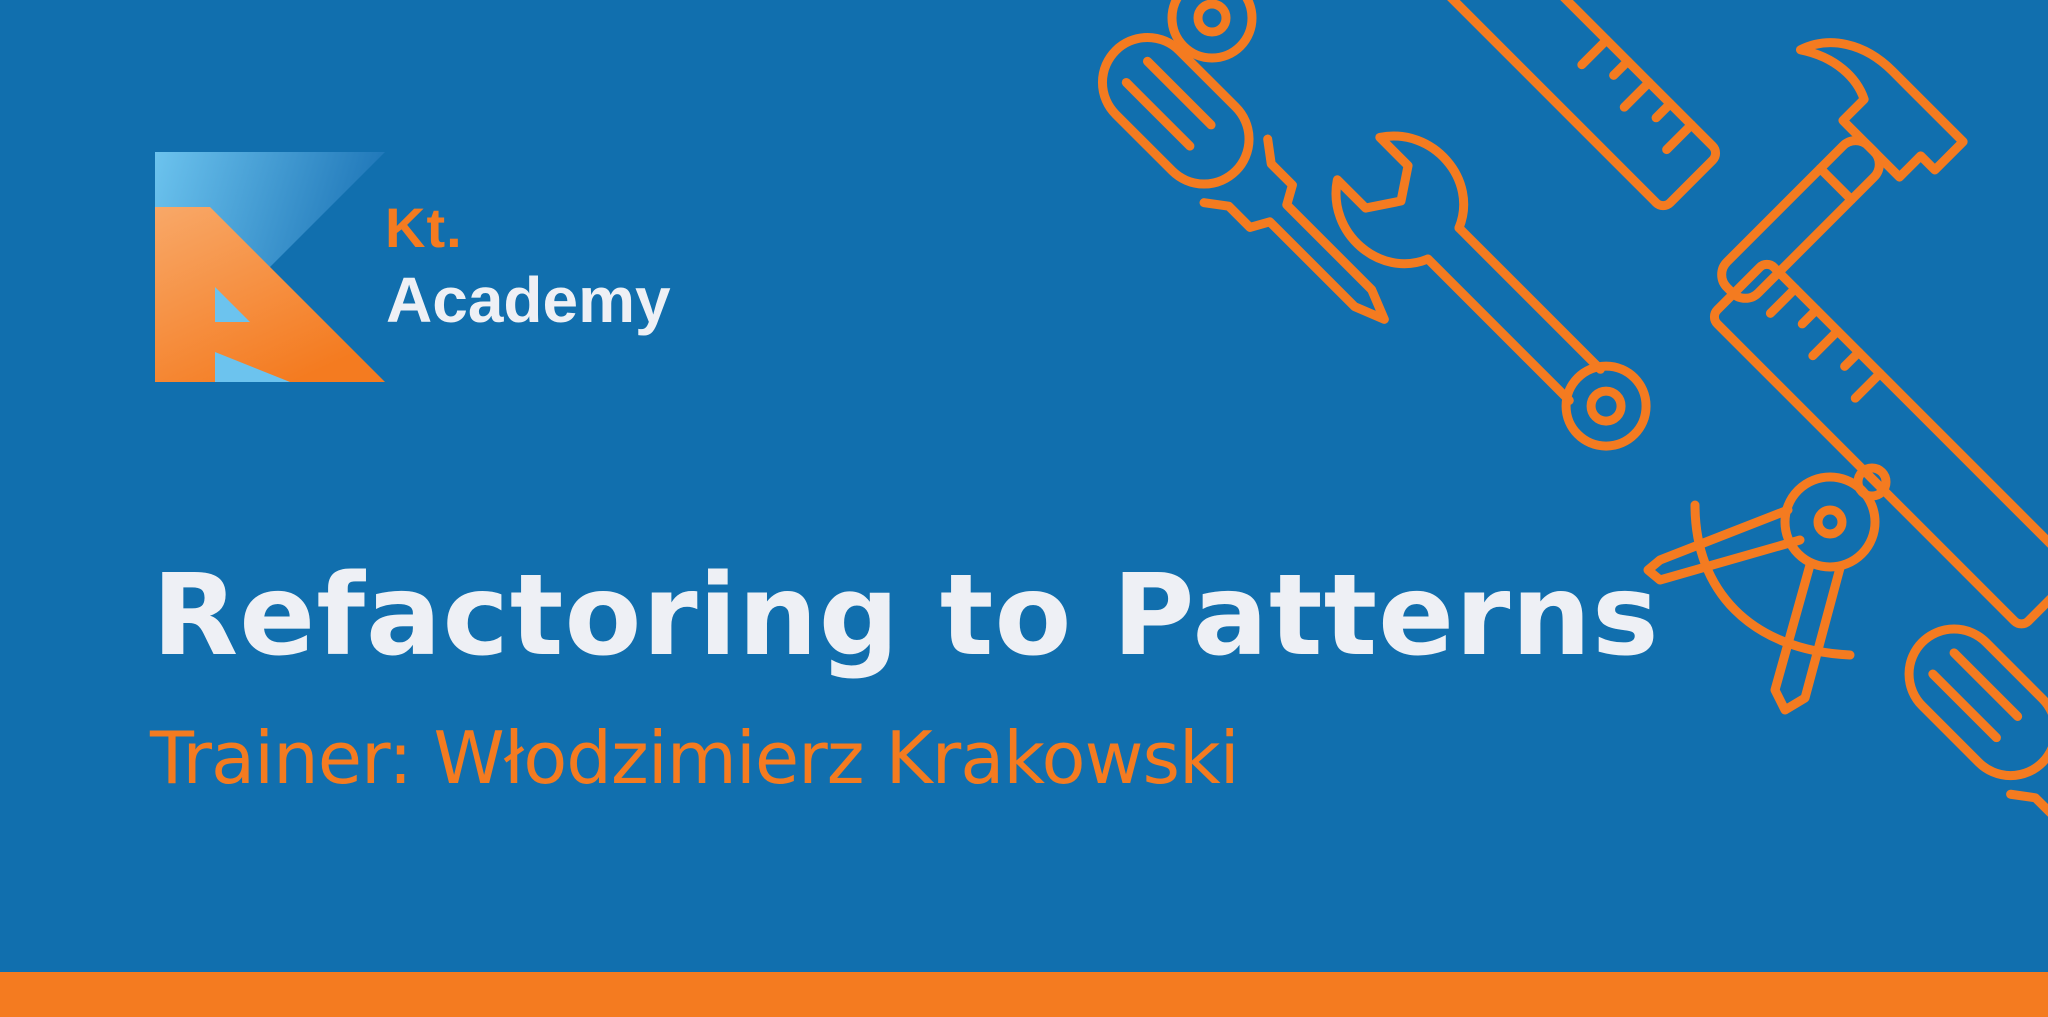 This screenshot has height=1017, width=2048. Describe the element at coordinates (695, 758) in the screenshot. I see `trainer-subtitle: Trainer: Włodzimierz Krakowski` at that location.